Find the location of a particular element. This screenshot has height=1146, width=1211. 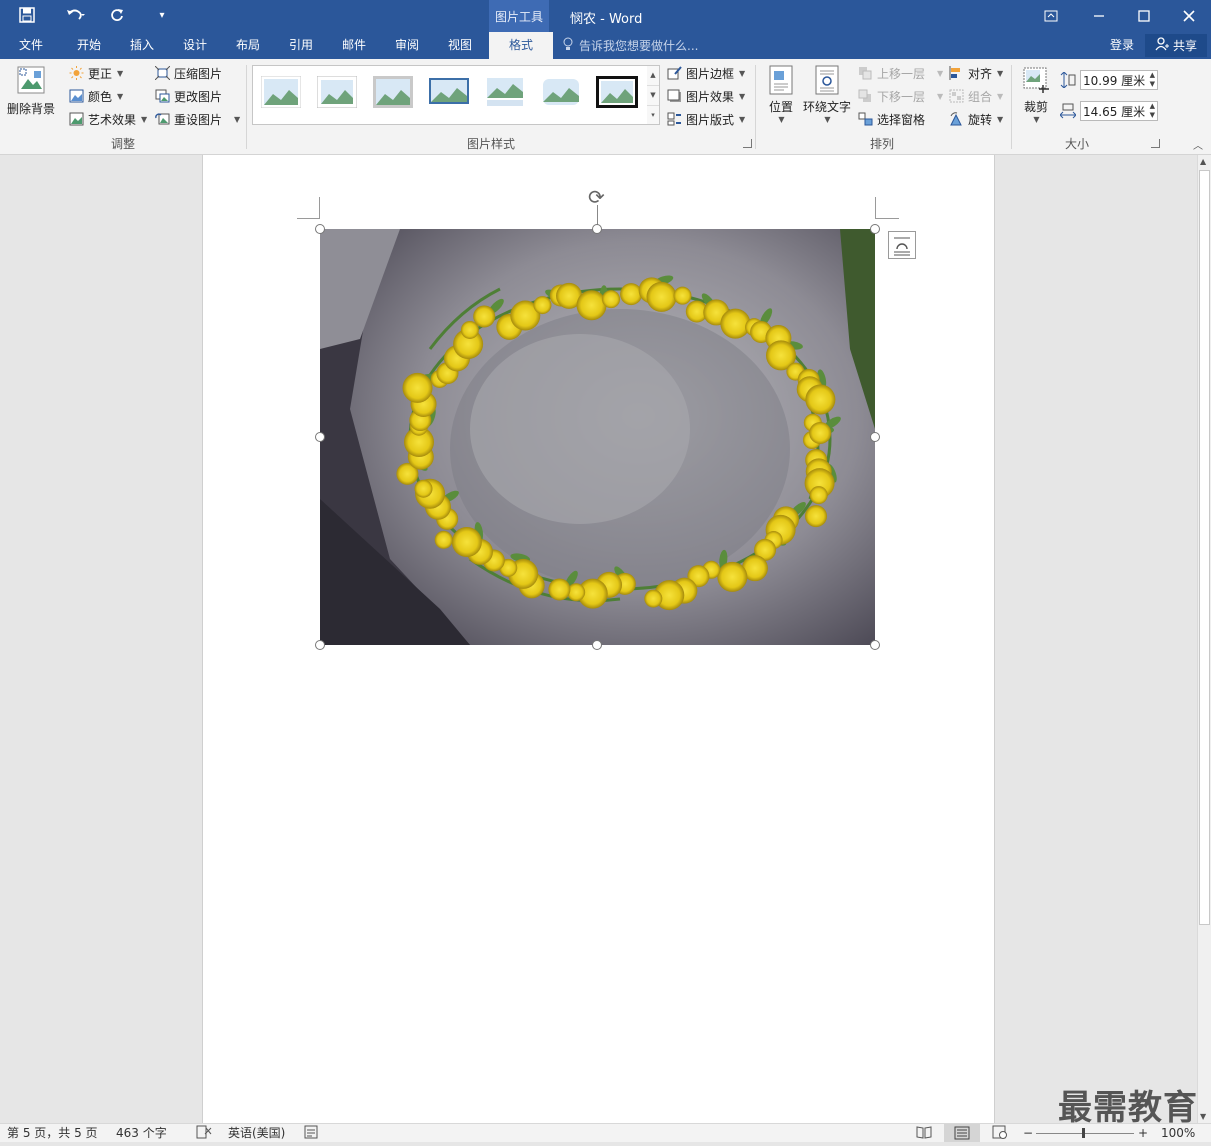

picture-styles-launcher-icon is located at coordinates (747, 143).